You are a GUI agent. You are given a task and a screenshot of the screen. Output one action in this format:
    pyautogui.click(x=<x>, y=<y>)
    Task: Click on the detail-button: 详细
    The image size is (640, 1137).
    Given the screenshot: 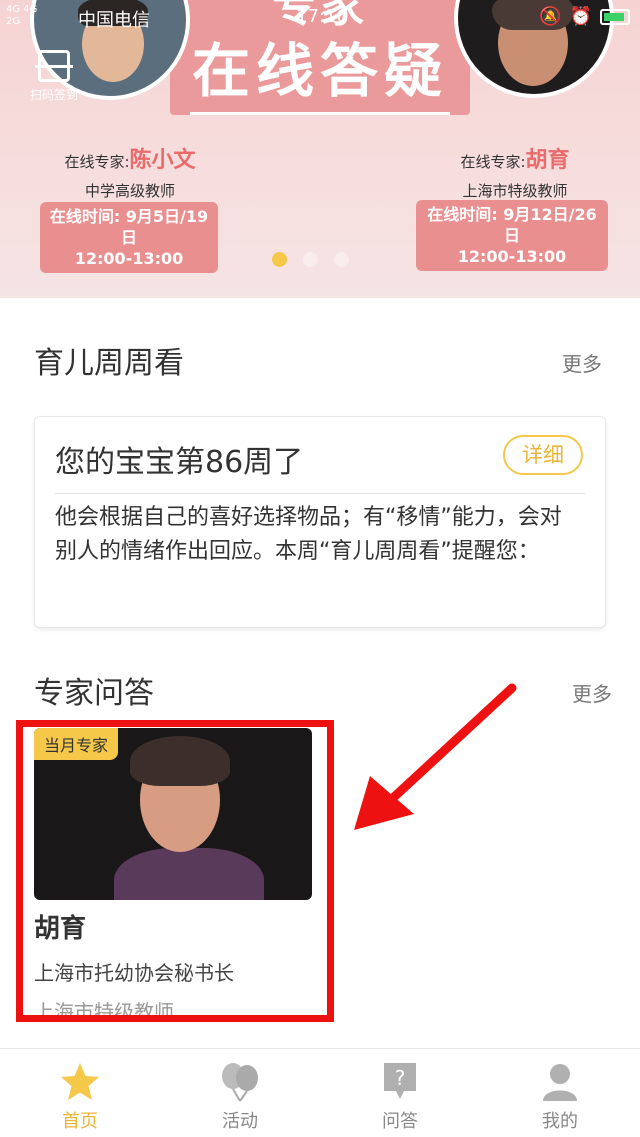 What is the action you would take?
    pyautogui.click(x=543, y=455)
    